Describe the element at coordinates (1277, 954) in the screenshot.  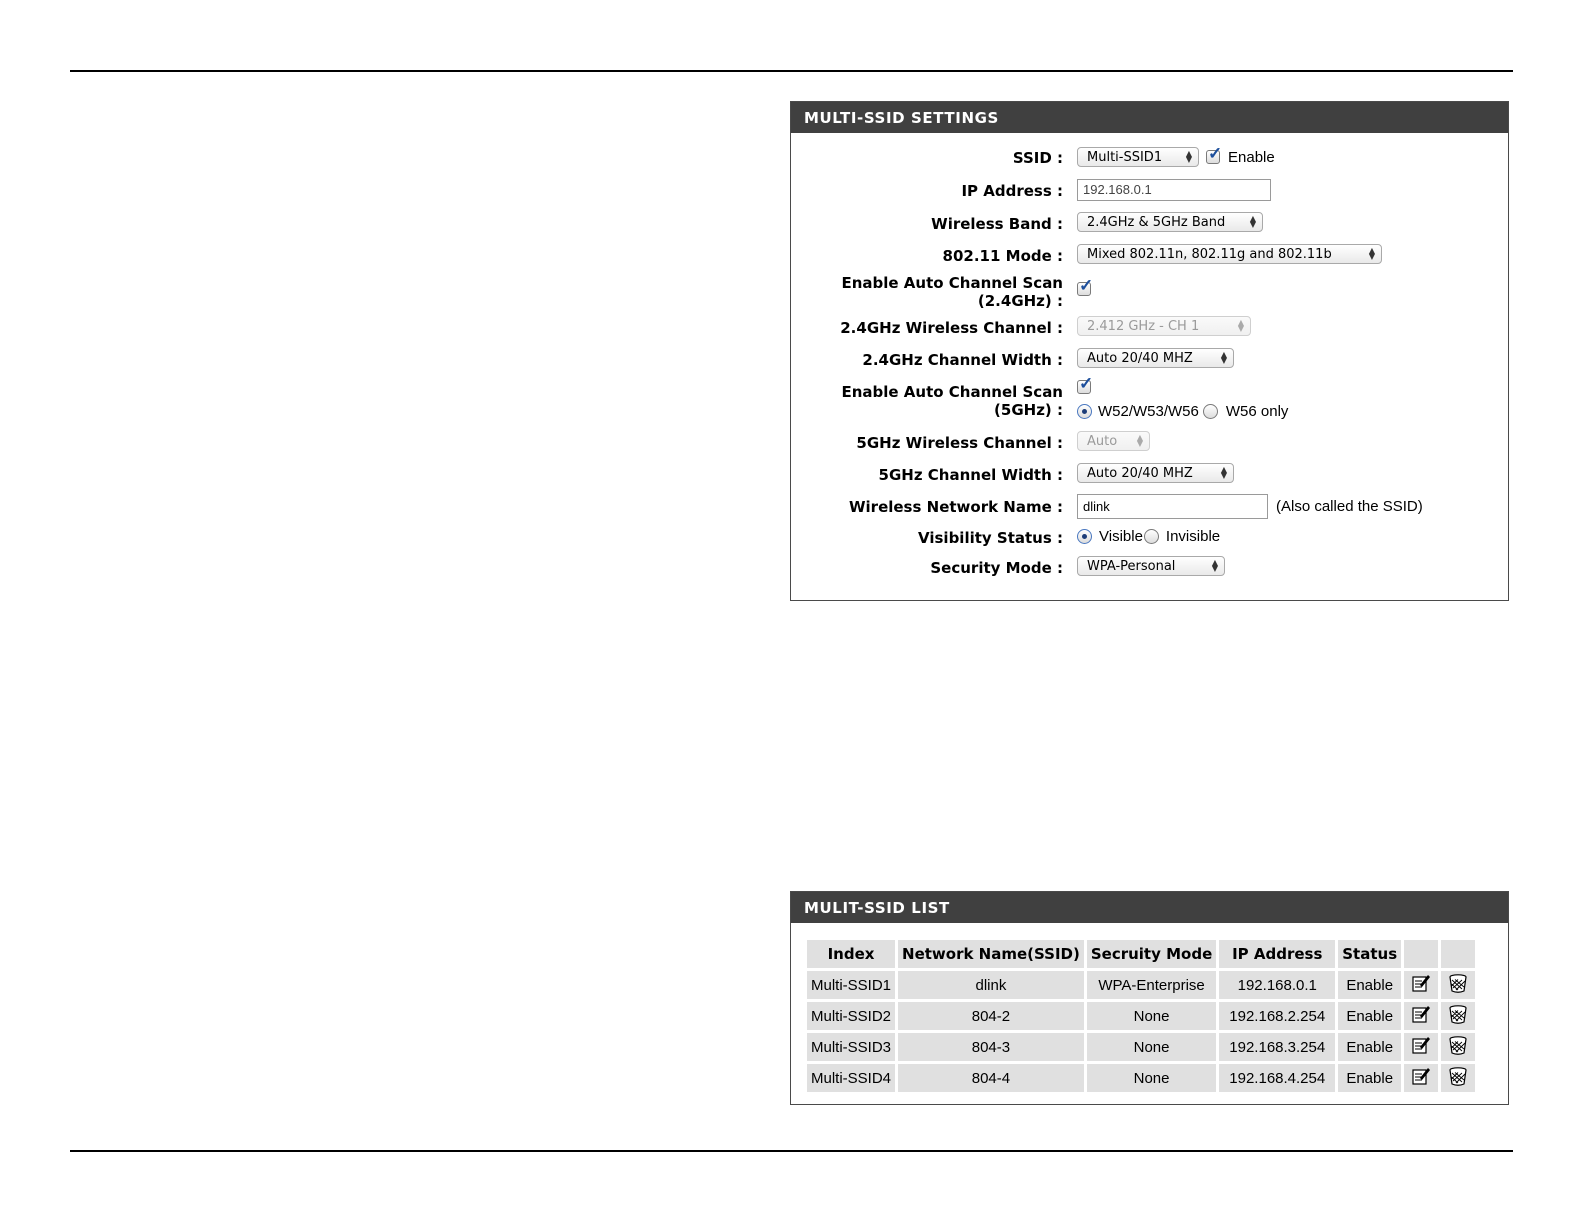
I see `header-ip-address: IP Address` at that location.